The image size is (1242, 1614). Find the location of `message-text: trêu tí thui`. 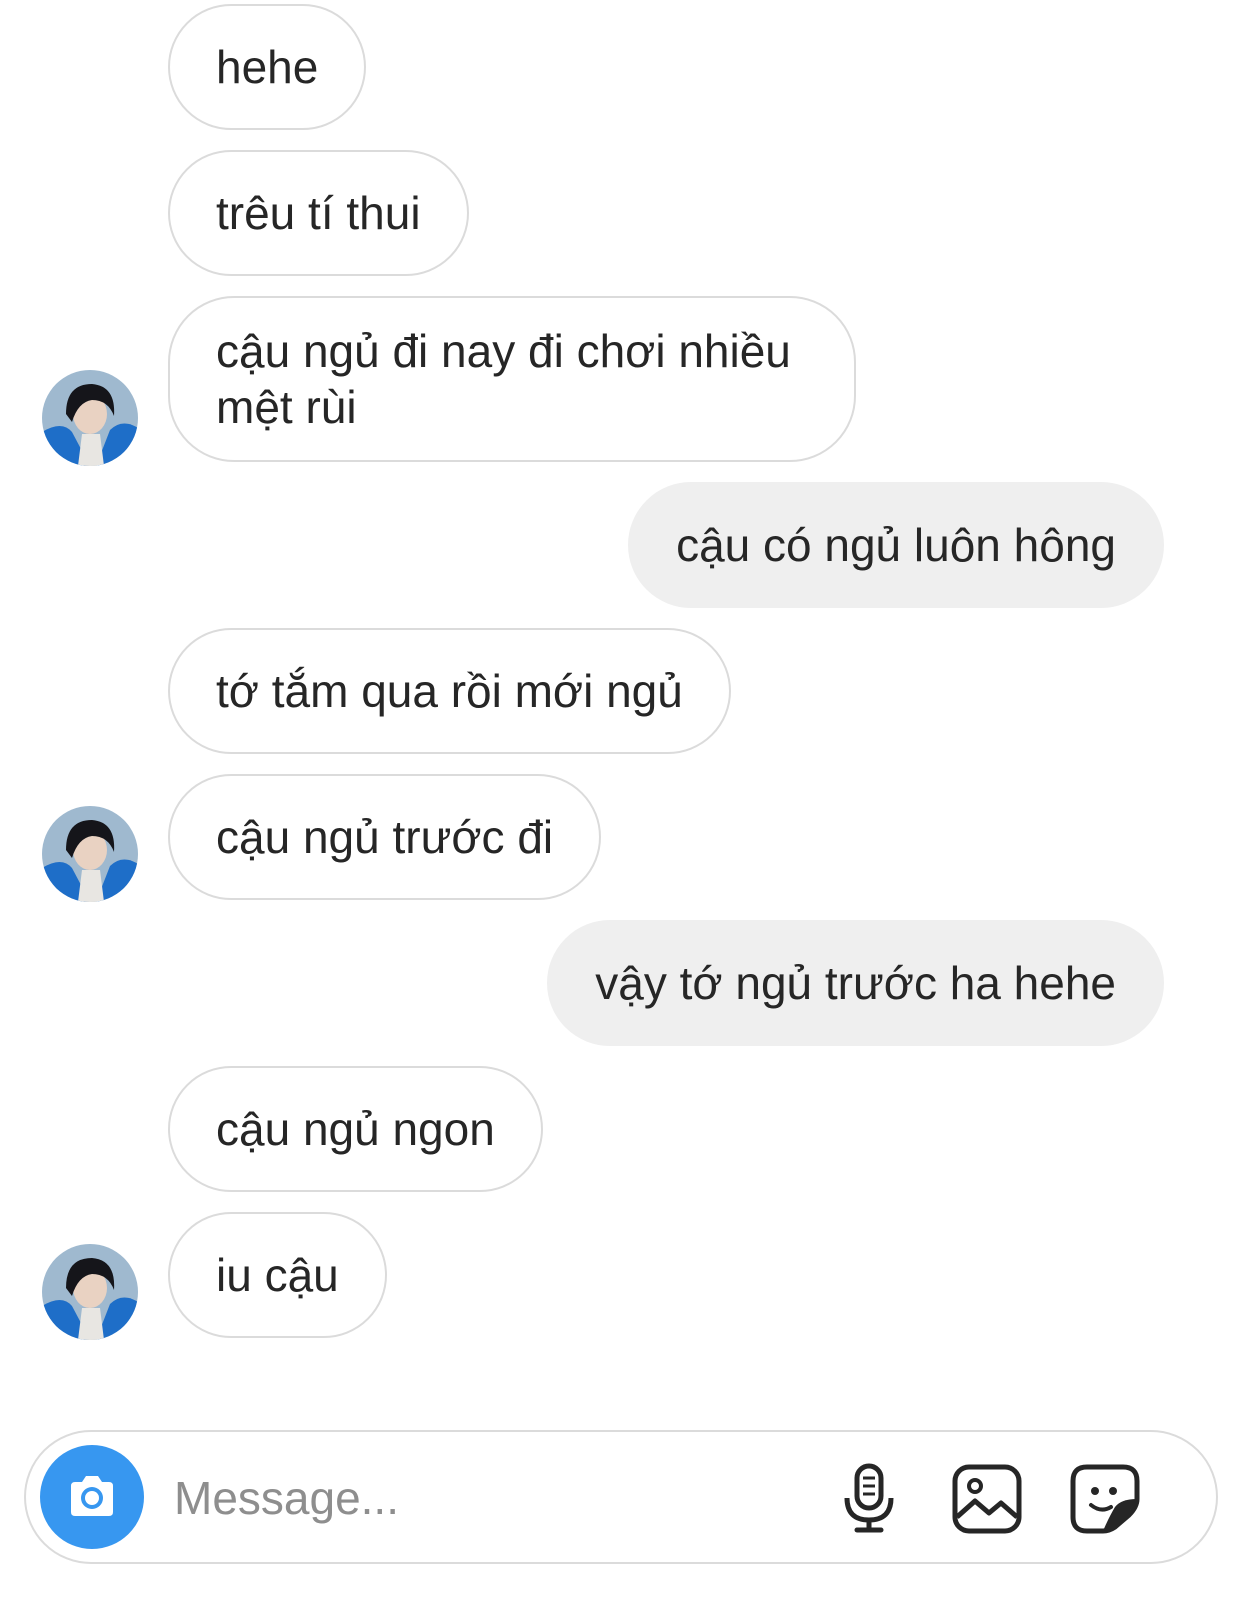

message-text: trêu tí thui is located at coordinates (318, 213).